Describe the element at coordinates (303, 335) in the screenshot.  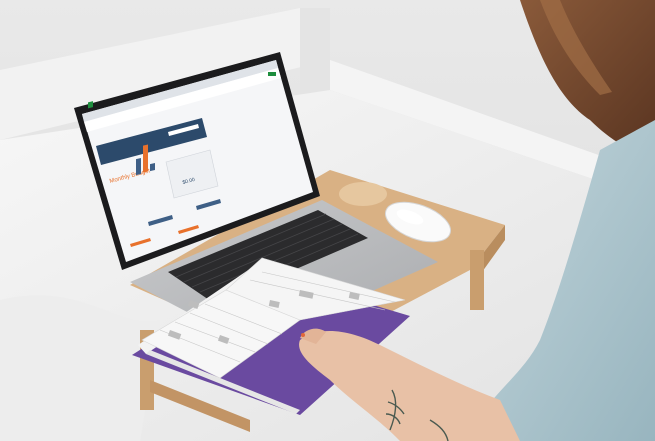
I see `nail-polish` at that location.